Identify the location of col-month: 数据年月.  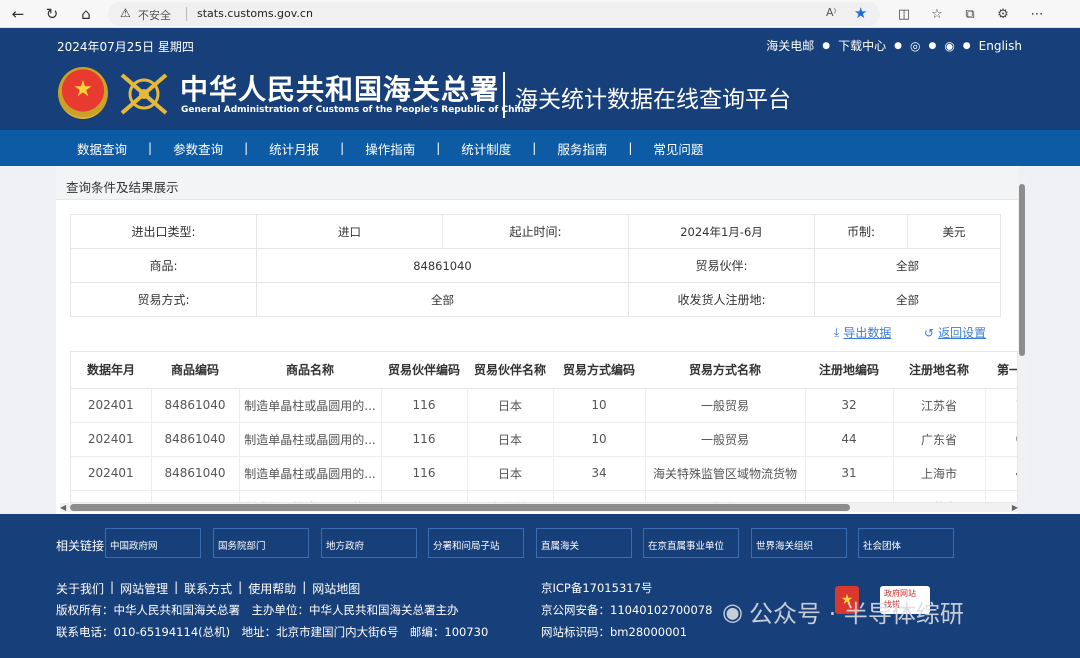
(111, 370).